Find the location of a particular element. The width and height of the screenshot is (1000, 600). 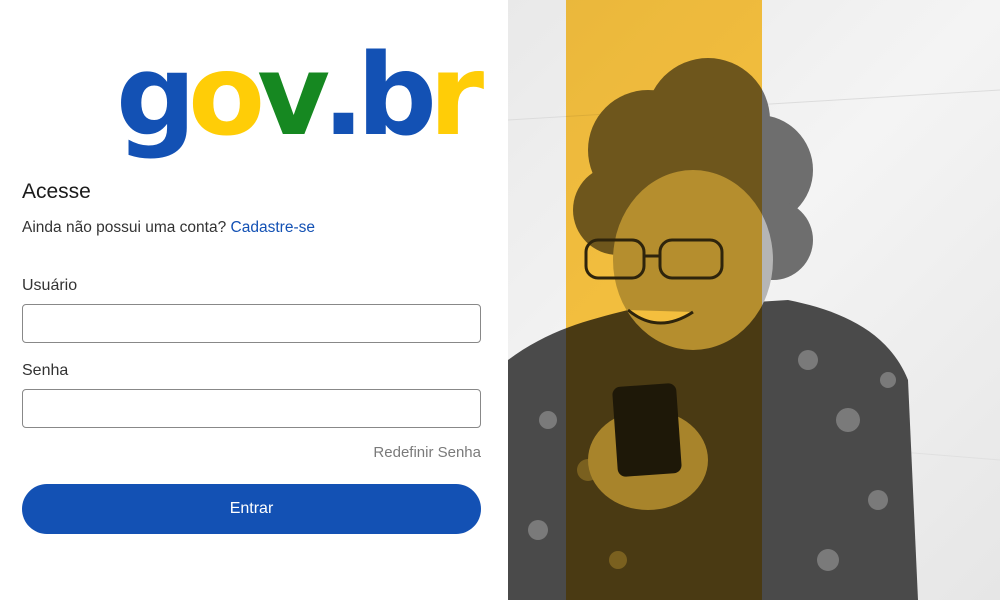

signup-prompt-line: Ainda não possui uma conta? Cadastre-se is located at coordinates (168, 228).